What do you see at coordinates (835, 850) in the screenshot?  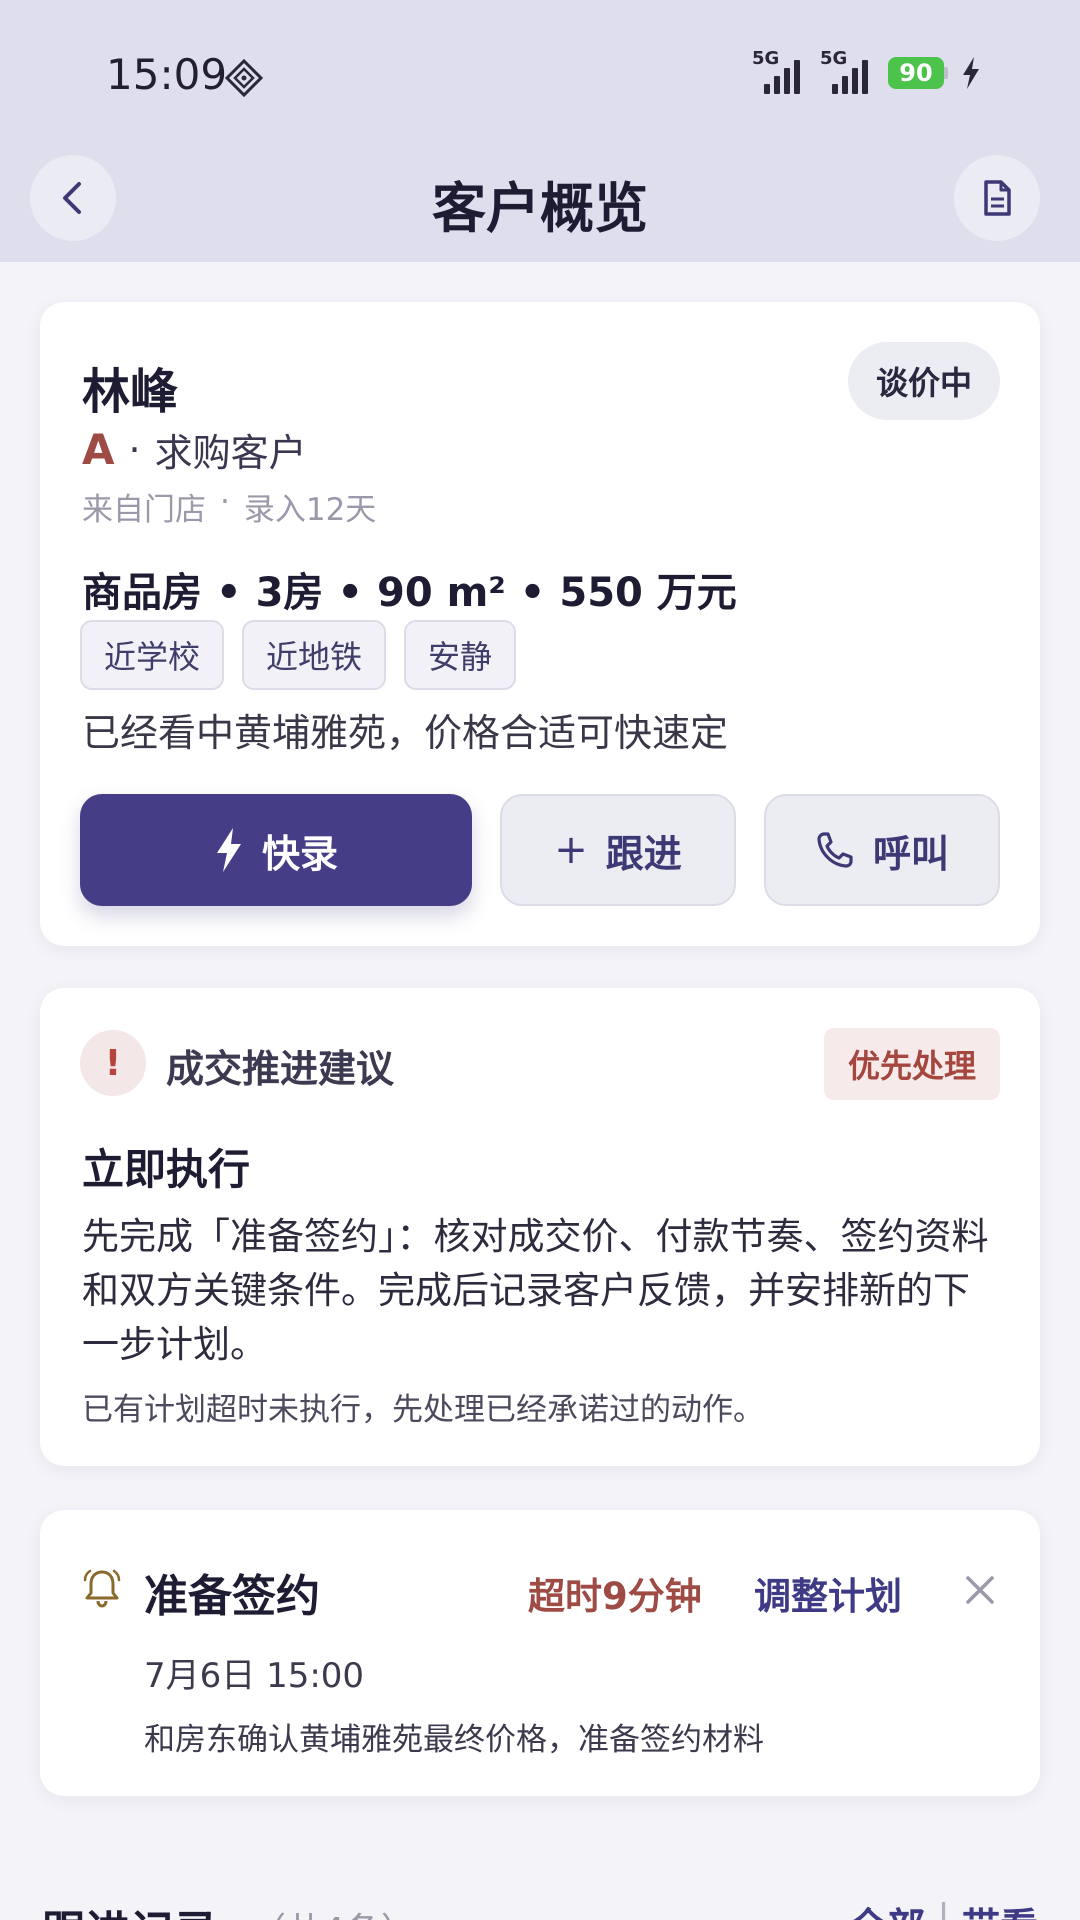 I see `phone-icon` at bounding box center [835, 850].